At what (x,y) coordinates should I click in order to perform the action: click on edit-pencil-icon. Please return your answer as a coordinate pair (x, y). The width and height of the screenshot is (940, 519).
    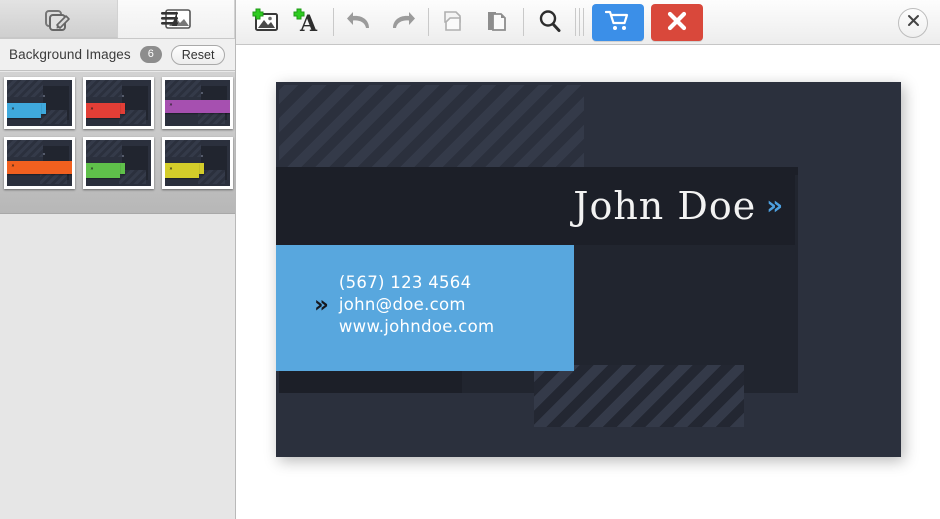
    Looking at the image, I should click on (58, 19).